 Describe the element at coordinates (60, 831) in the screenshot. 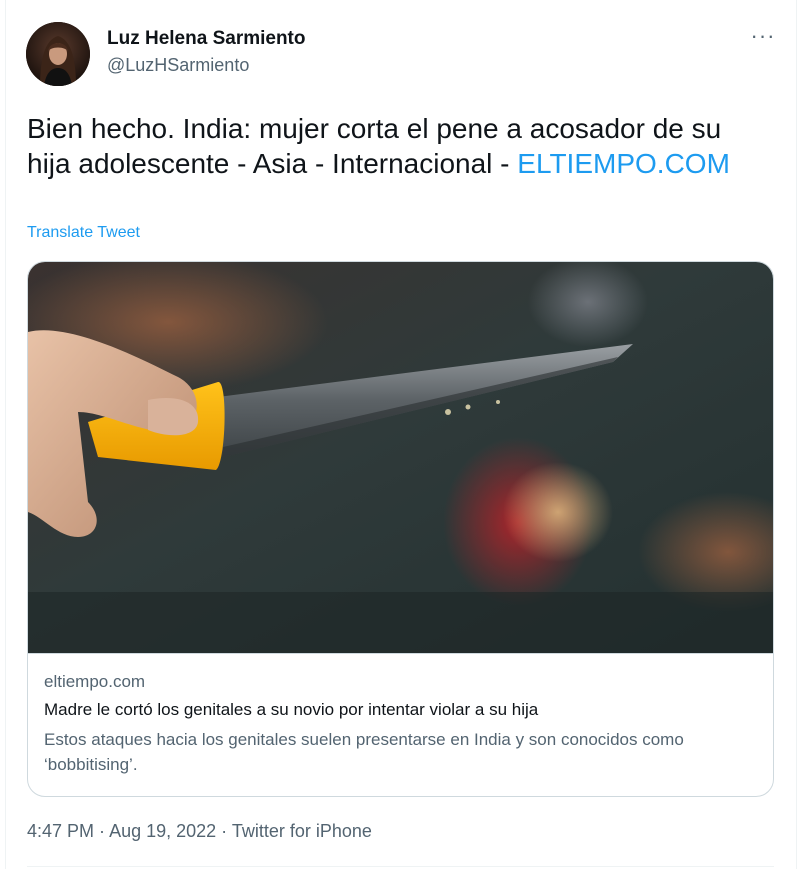

I see `tweet-time: 4:47 PM` at that location.